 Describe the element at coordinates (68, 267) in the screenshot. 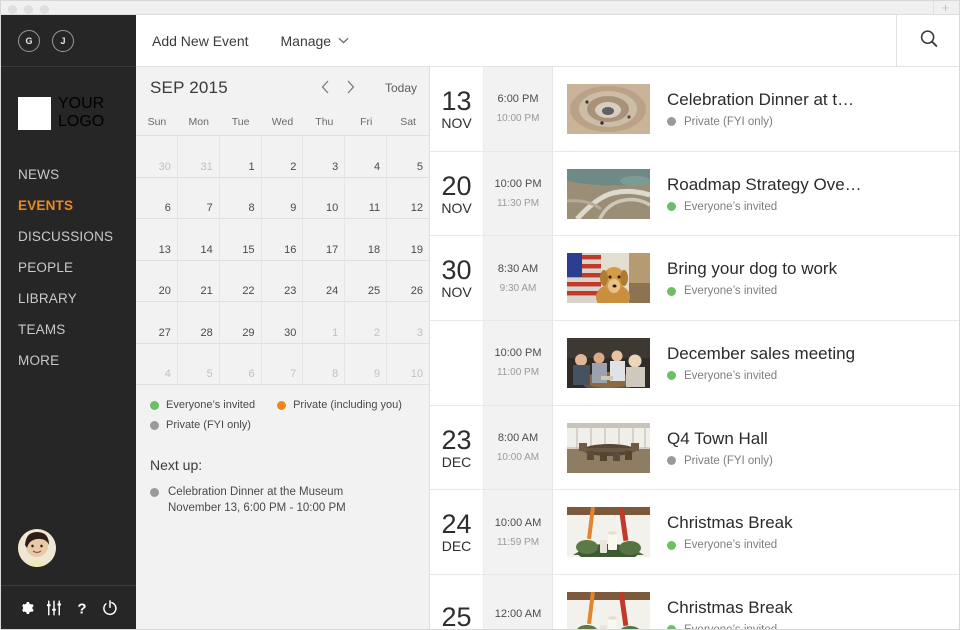

I see `sidebar-item-people: PEOPLE` at that location.